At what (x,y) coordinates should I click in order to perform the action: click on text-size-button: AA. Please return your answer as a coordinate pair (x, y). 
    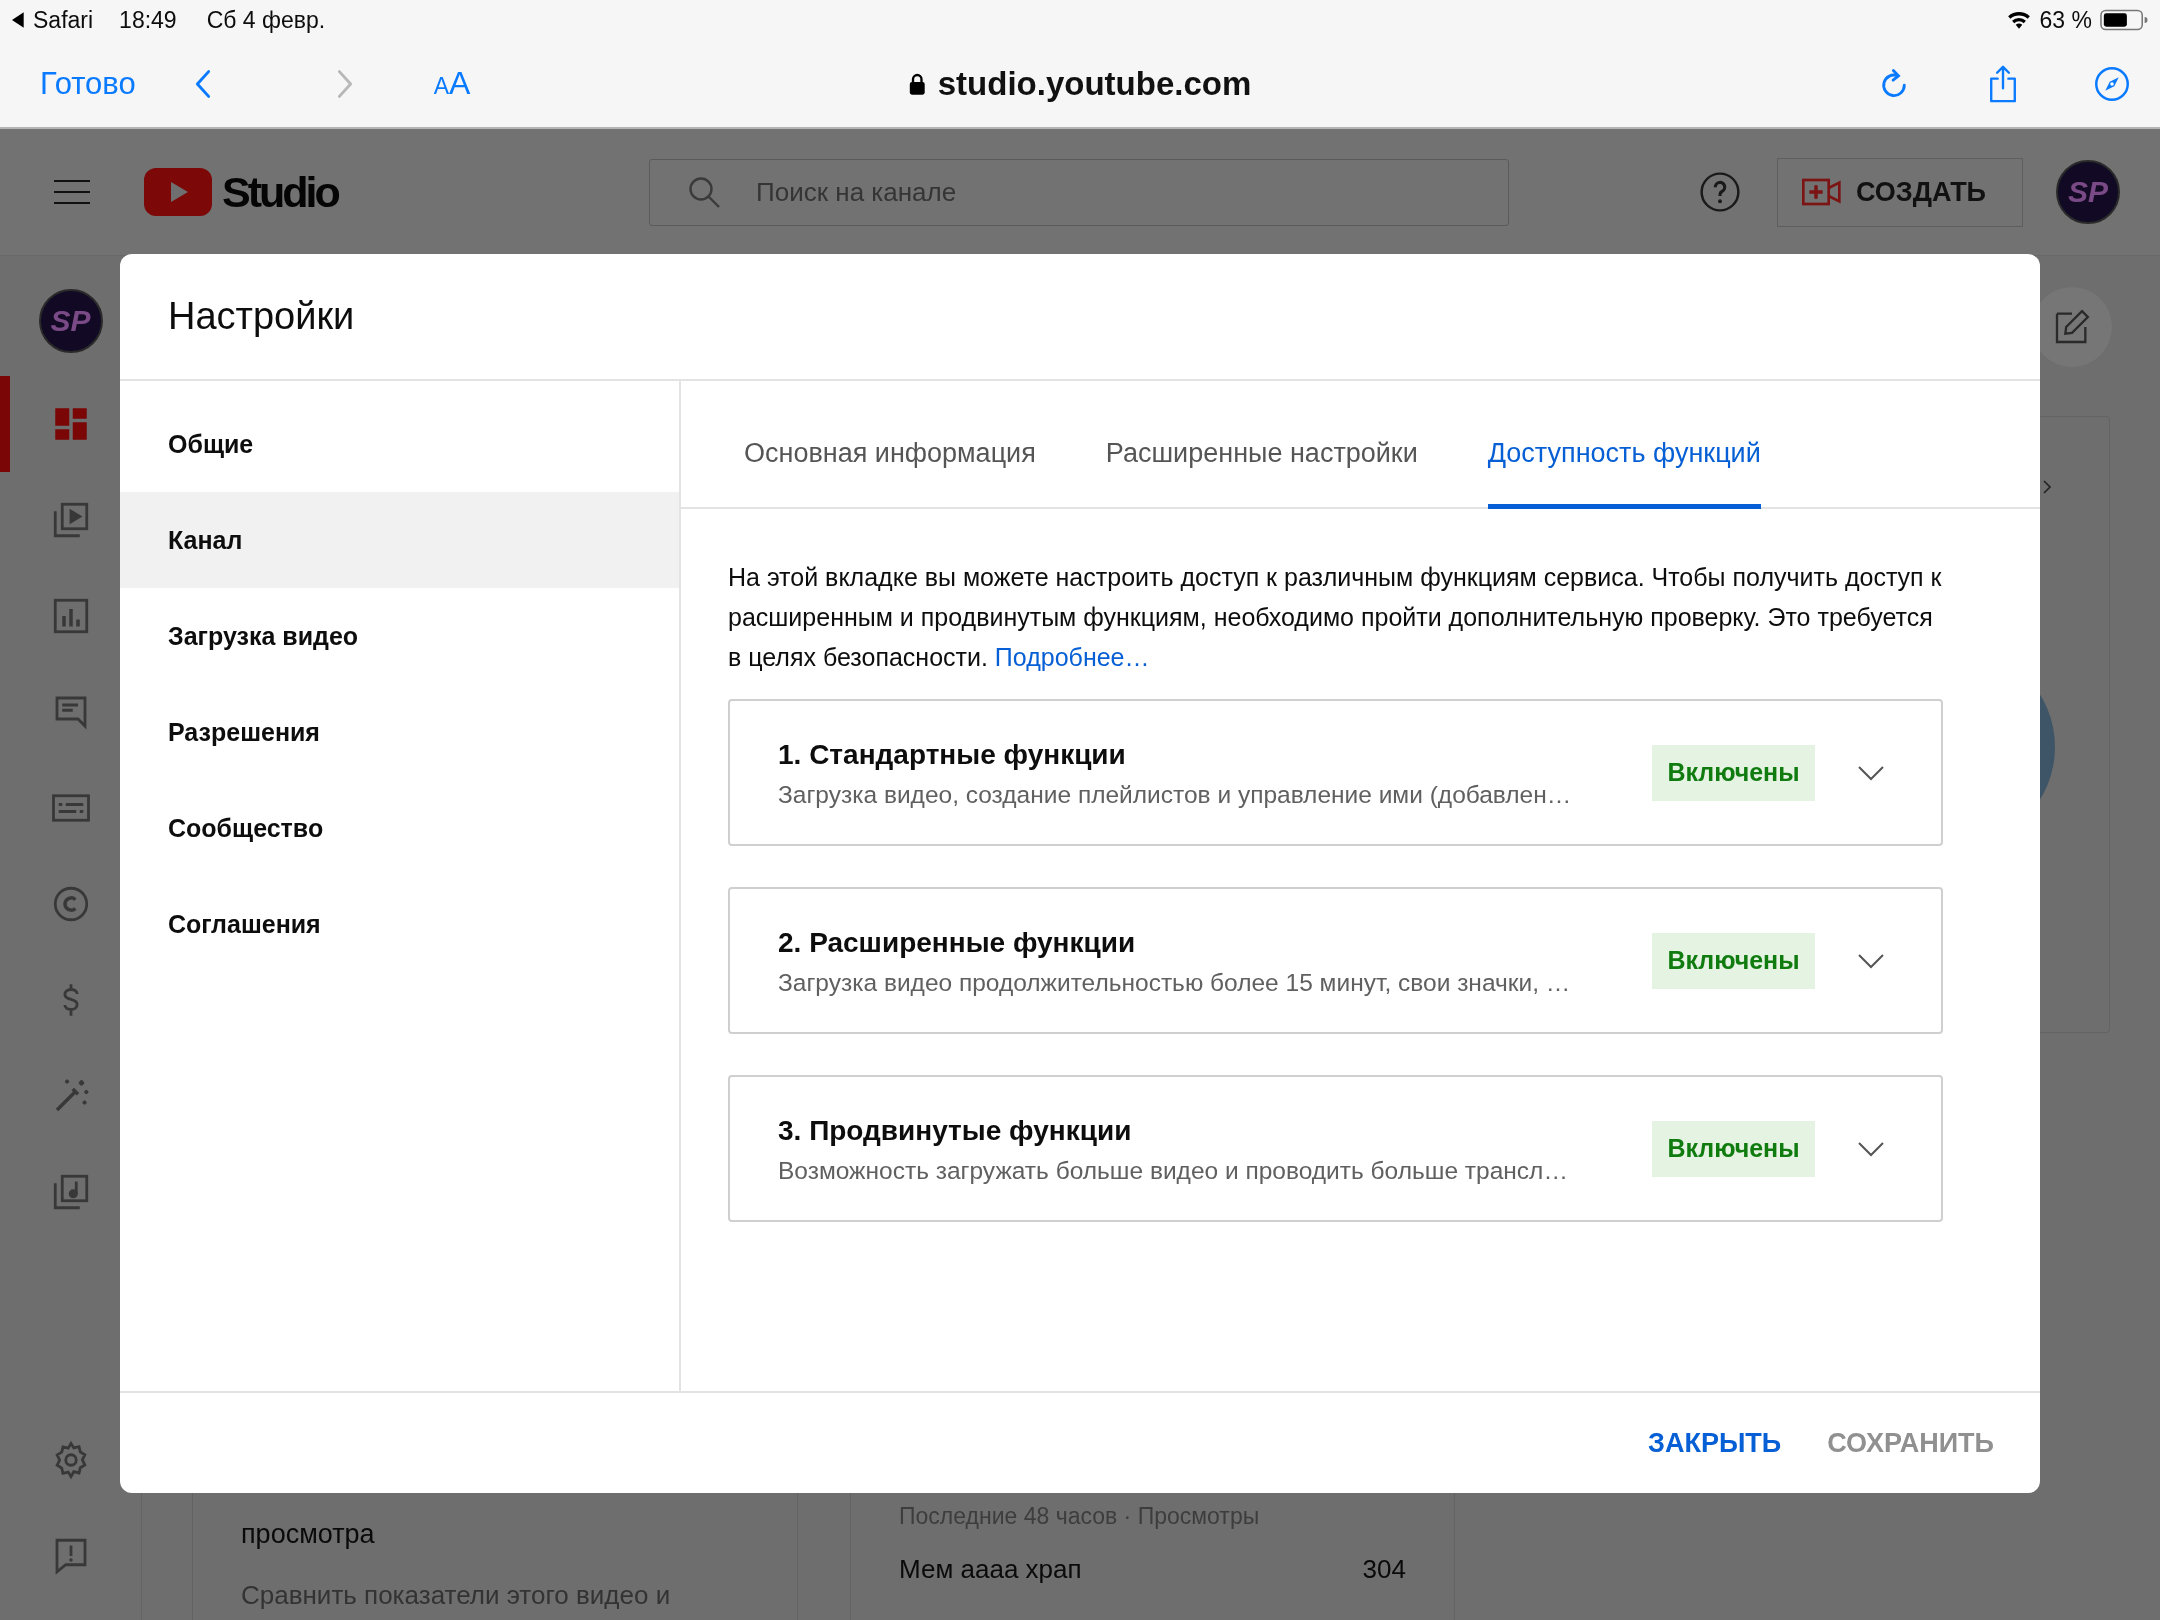
    Looking at the image, I should click on (452, 83).